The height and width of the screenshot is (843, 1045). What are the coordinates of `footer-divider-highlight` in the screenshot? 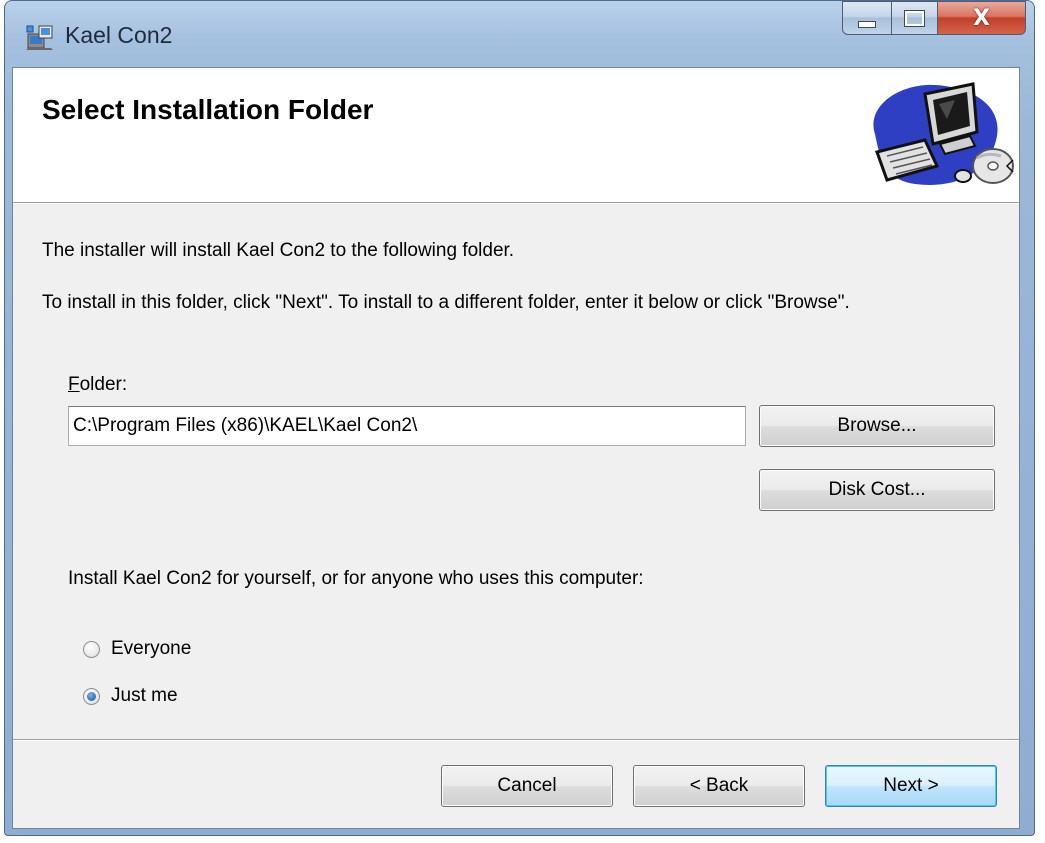 It's located at (516, 740).